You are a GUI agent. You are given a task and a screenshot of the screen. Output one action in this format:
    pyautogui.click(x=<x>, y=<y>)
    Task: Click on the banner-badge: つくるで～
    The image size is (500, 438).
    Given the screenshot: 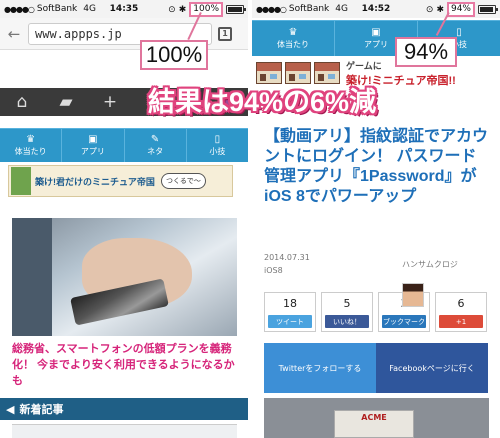 What is the action you would take?
    pyautogui.click(x=183, y=181)
    